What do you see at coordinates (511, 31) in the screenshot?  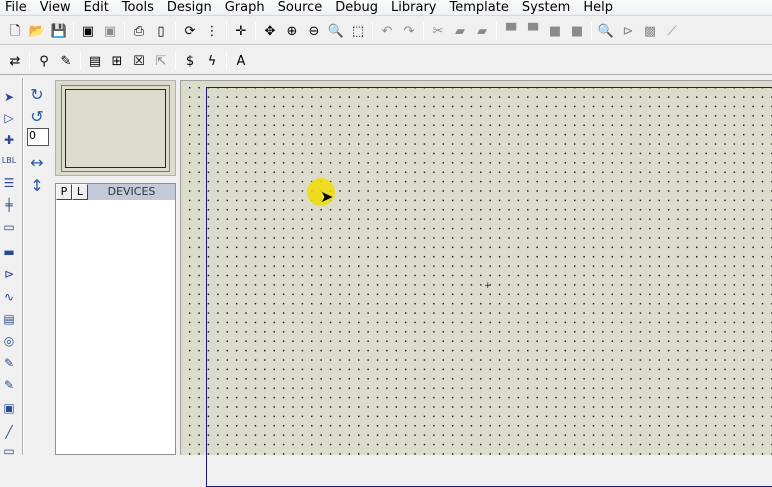 I see `block-copy-icon: ▀` at bounding box center [511, 31].